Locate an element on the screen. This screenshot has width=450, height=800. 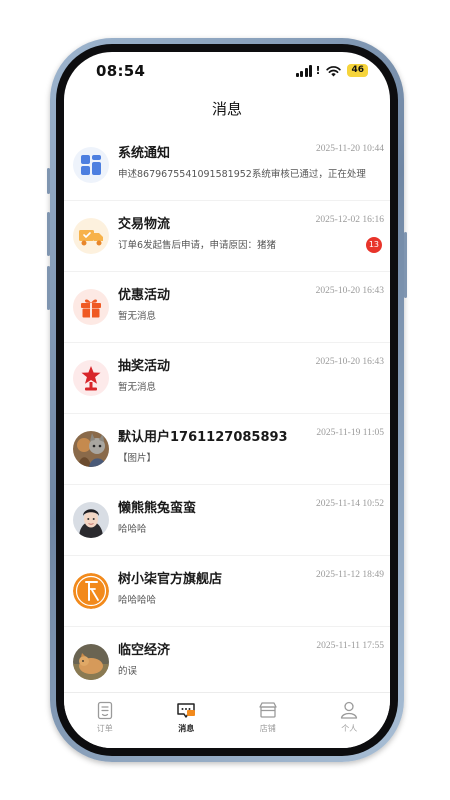
message-time: 2025-12-02 16:16 is located at coordinates (349, 220).